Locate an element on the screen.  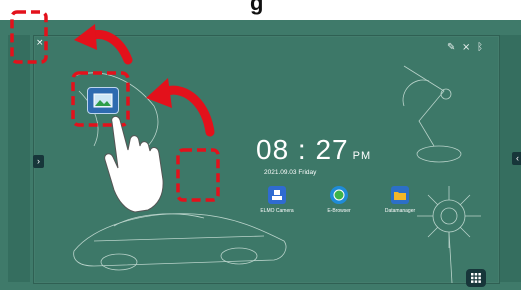
app-elmo-camera: ELMO Camera is located at coordinates (277, 200).